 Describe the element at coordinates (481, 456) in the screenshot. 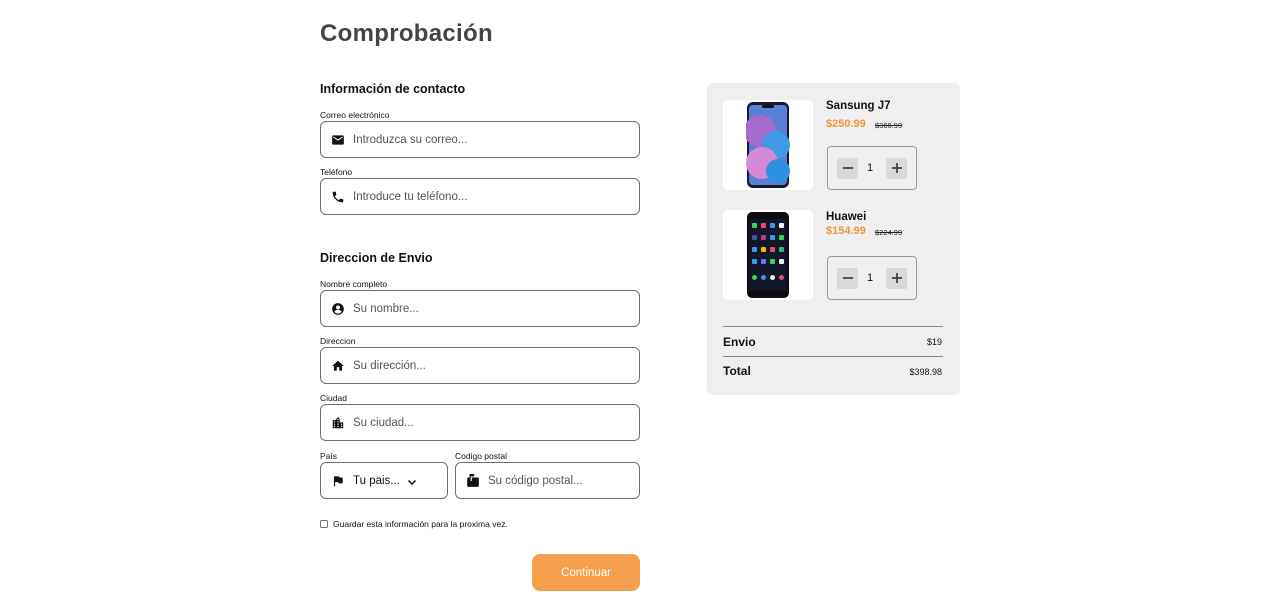

I see `postal-label: Codigo postal` at that location.